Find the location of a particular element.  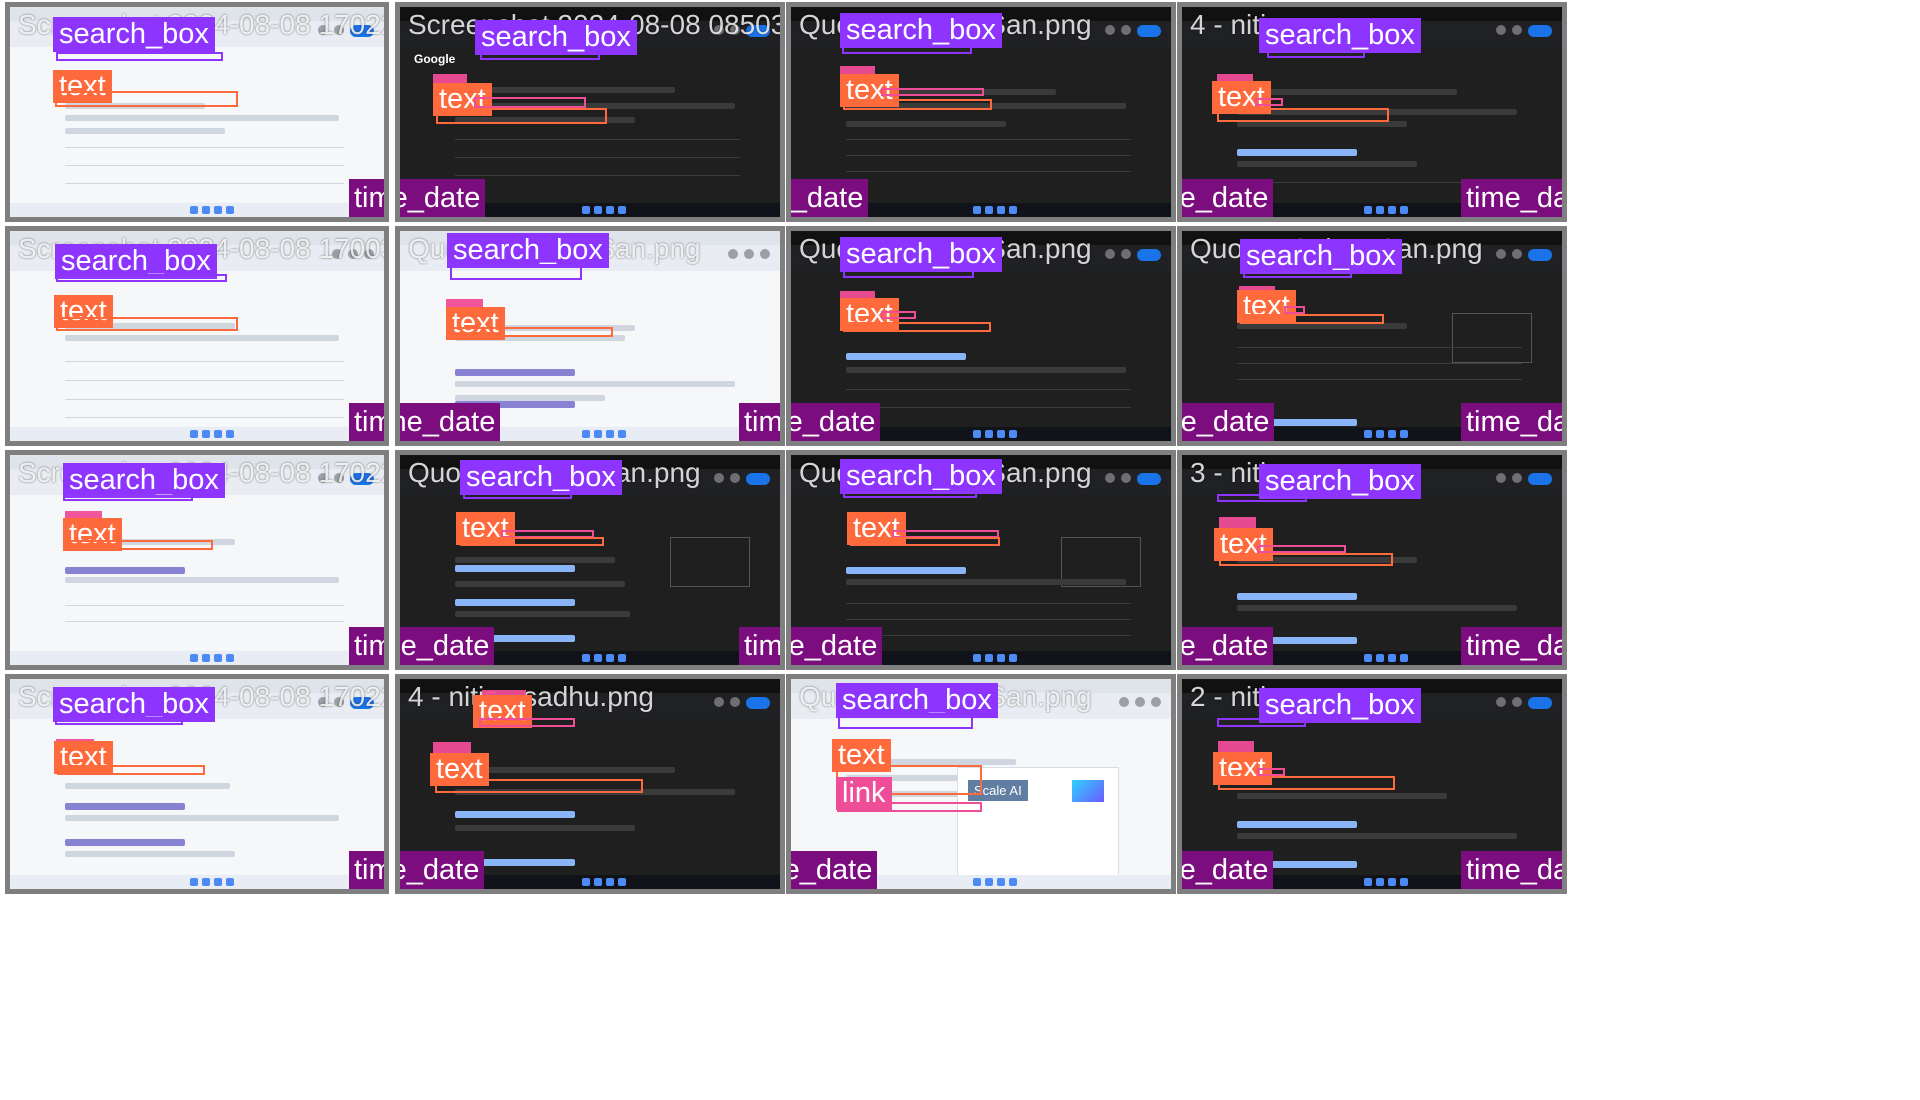

link-frame is located at coordinates (932, 92).